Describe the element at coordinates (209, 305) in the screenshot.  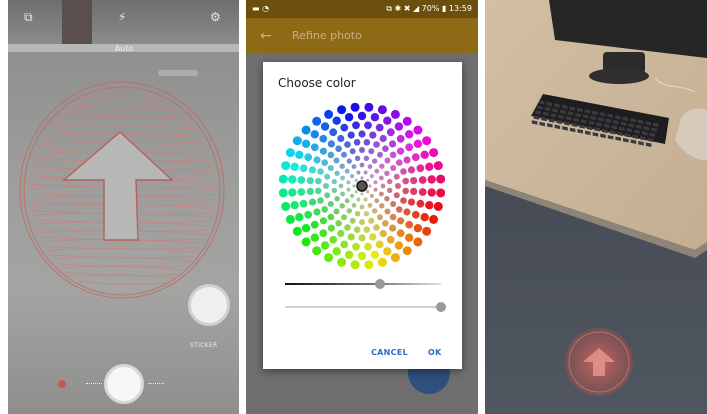
I see `sticker-button` at that location.